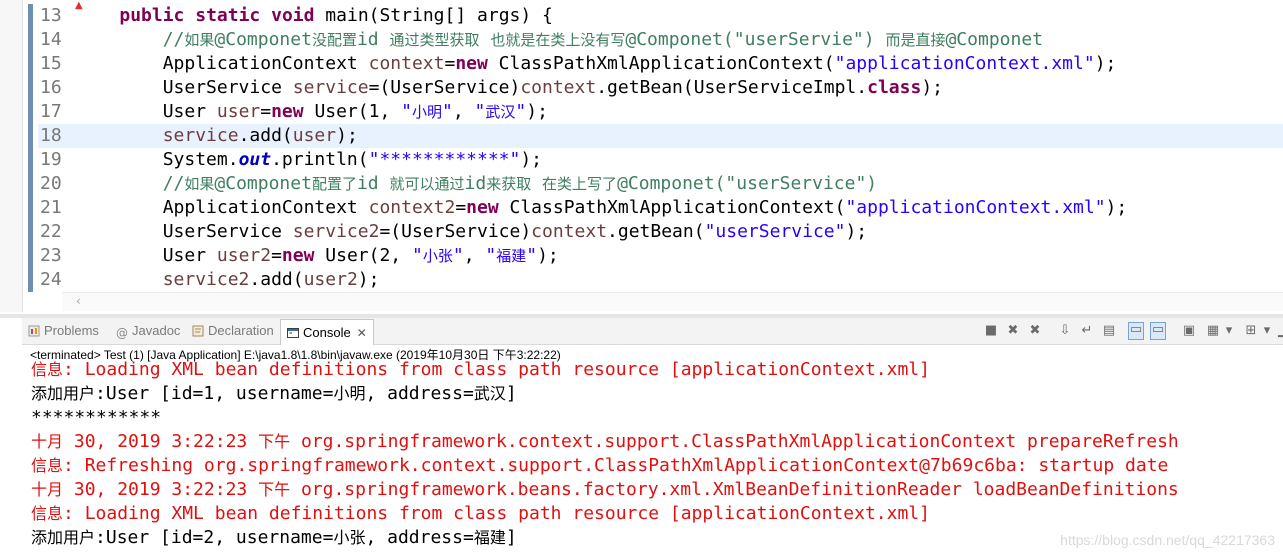 The width and height of the screenshot is (1283, 558). What do you see at coordinates (51, 231) in the screenshot?
I see `line-number: 22` at bounding box center [51, 231].